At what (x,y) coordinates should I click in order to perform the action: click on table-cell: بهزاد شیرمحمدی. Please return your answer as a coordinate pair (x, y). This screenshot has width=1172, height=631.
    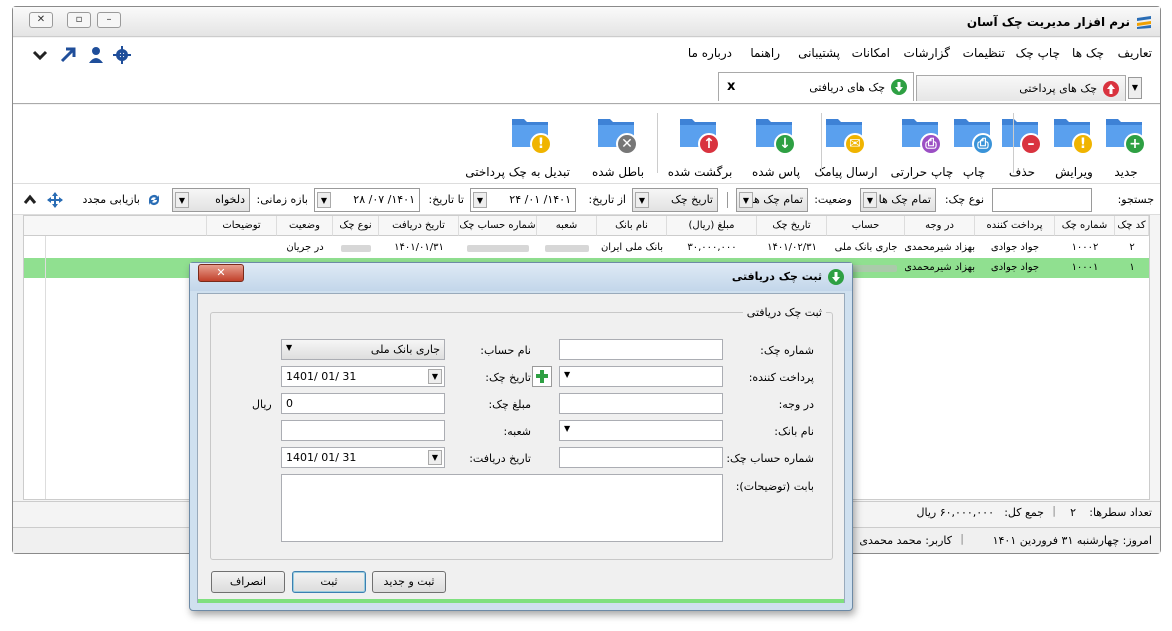
    Looking at the image, I should click on (940, 267).